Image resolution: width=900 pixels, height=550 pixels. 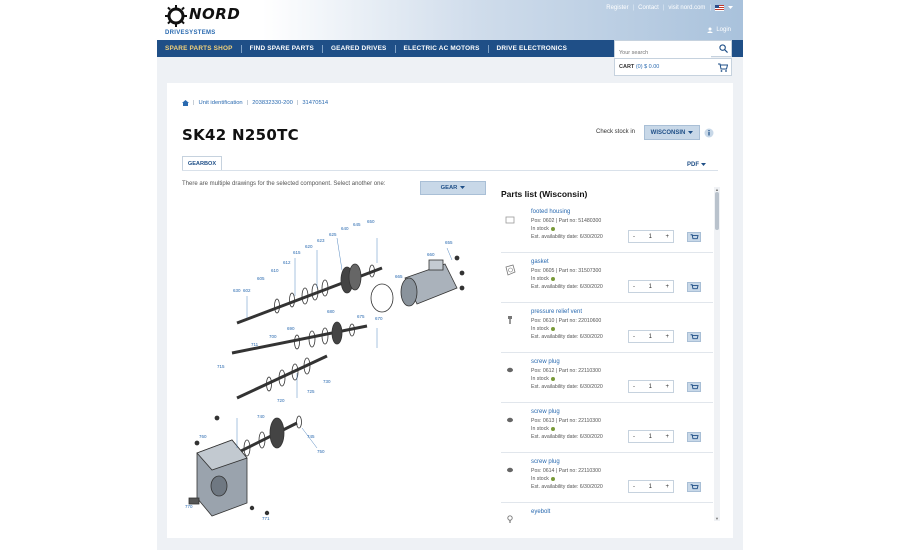 I want to click on visit-nord-link: visit nord.com, so click(x=686, y=8).